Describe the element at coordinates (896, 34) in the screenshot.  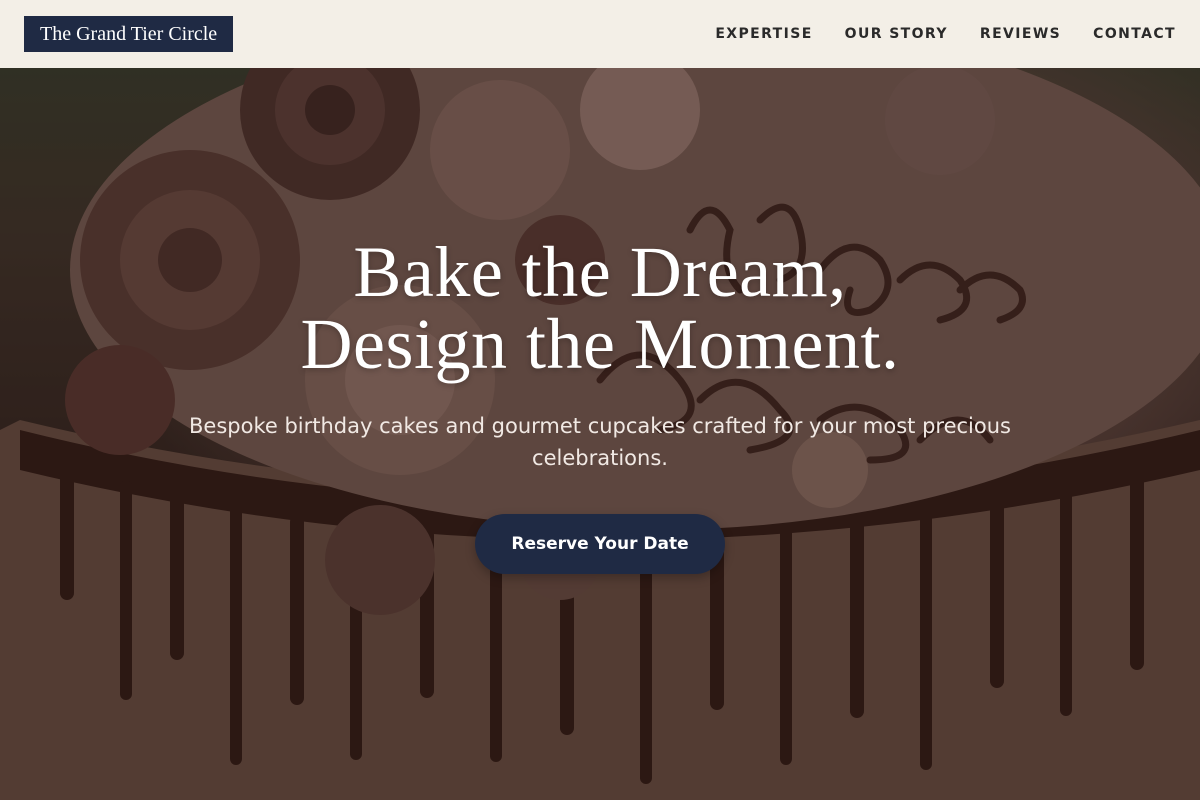
I see `nav-link-our-story: OUR STORY` at that location.